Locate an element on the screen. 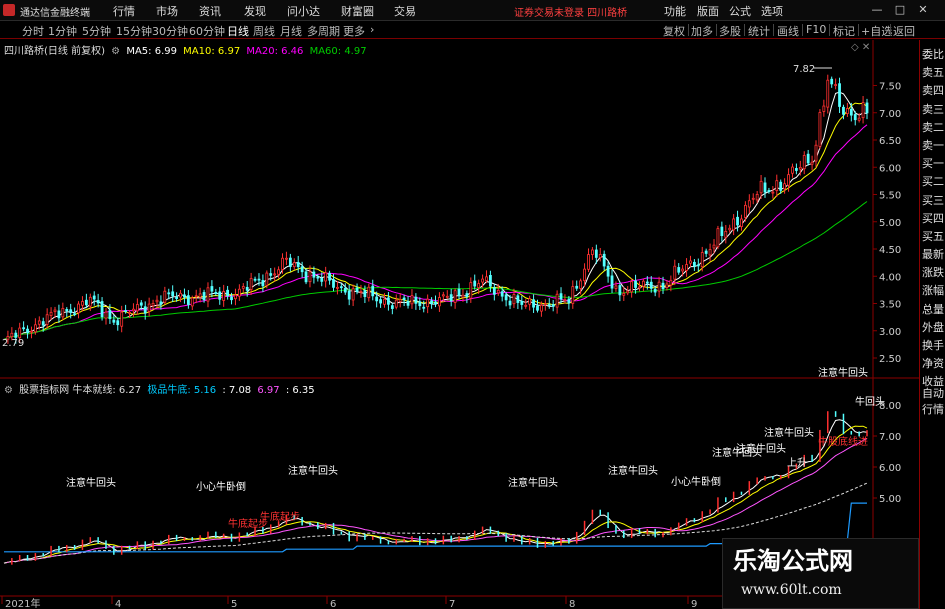 This screenshot has width=945, height=609. menu-layout: 版面 is located at coordinates (708, 11).